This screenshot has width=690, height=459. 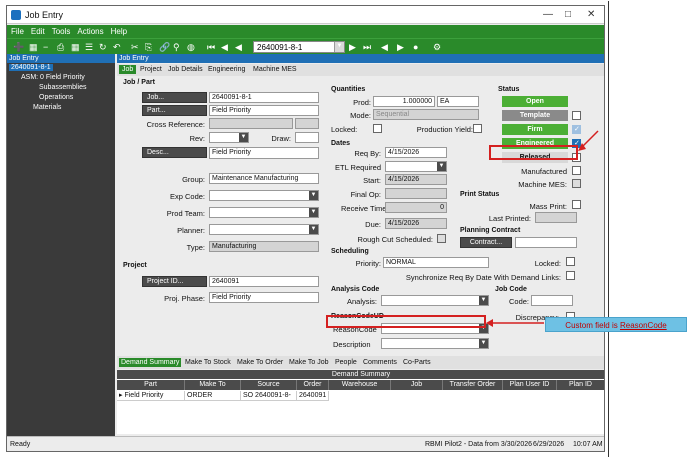 What do you see at coordinates (264, 281) in the screenshot?
I see `project-id-field: 2640091` at bounding box center [264, 281].